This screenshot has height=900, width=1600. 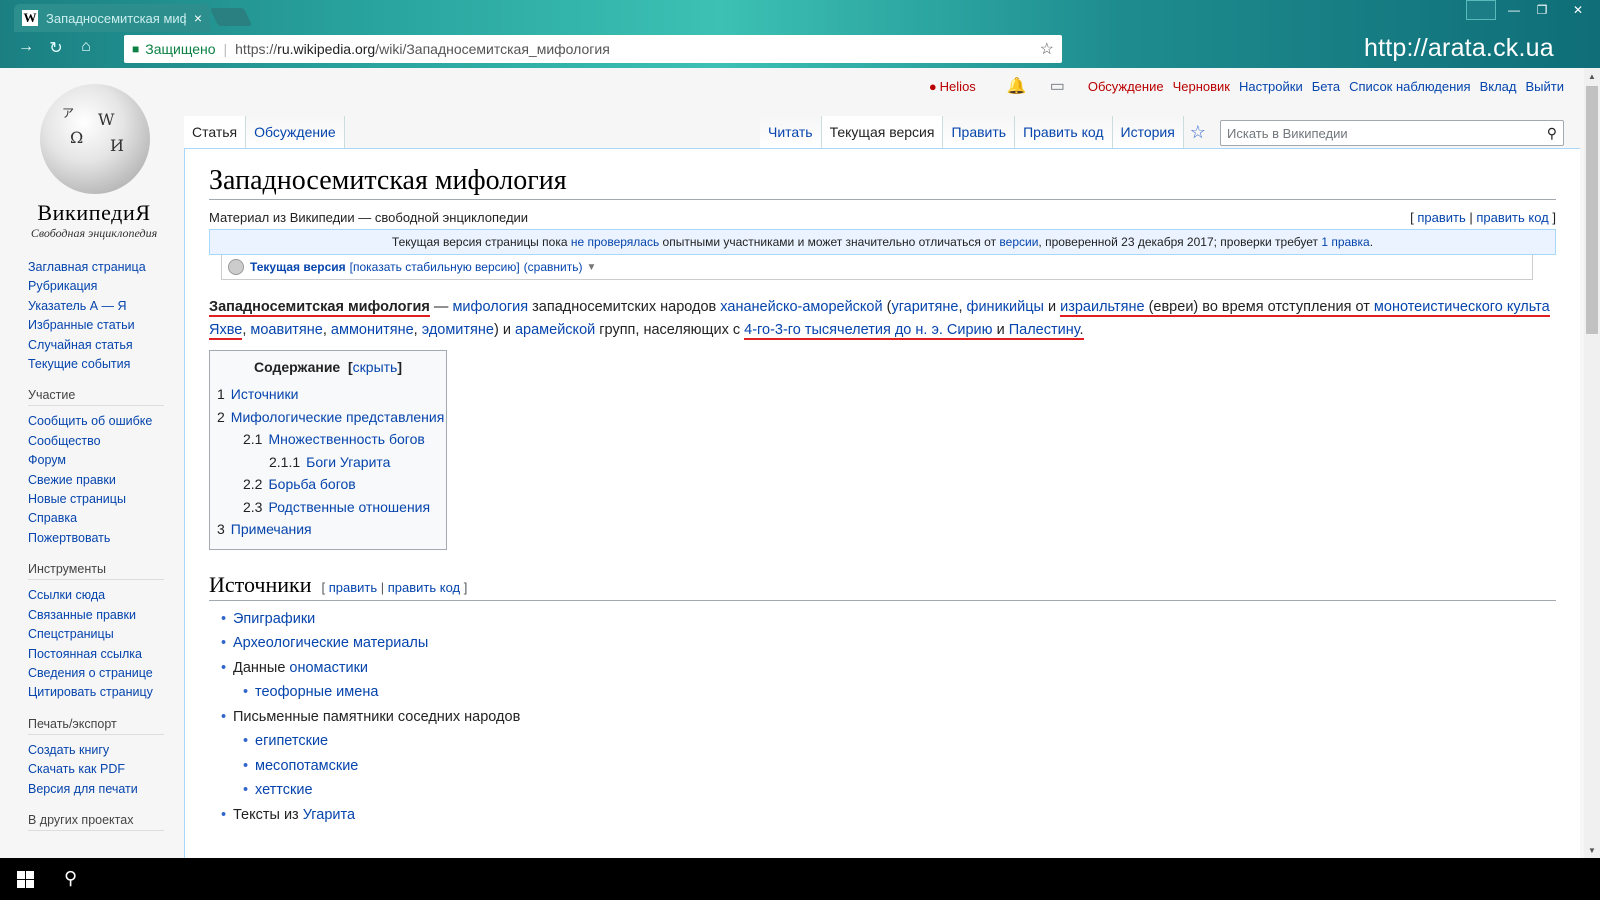 What do you see at coordinates (271, 529) in the screenshot?
I see `toc-link: Примечания` at bounding box center [271, 529].